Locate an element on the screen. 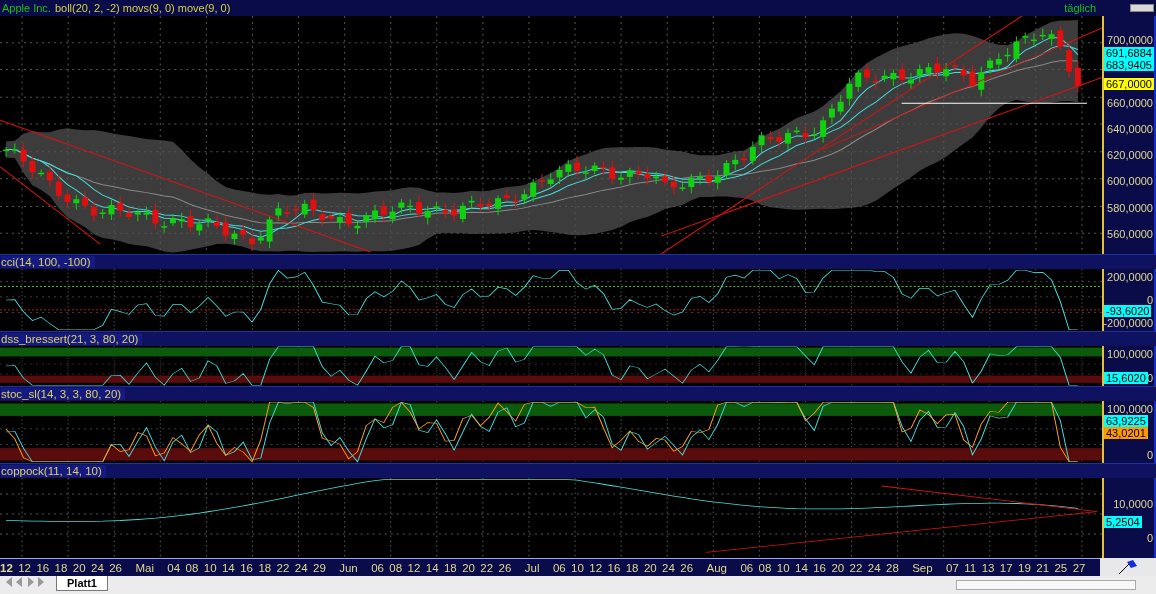  scroll-thumb is located at coordinates (1142, 8).